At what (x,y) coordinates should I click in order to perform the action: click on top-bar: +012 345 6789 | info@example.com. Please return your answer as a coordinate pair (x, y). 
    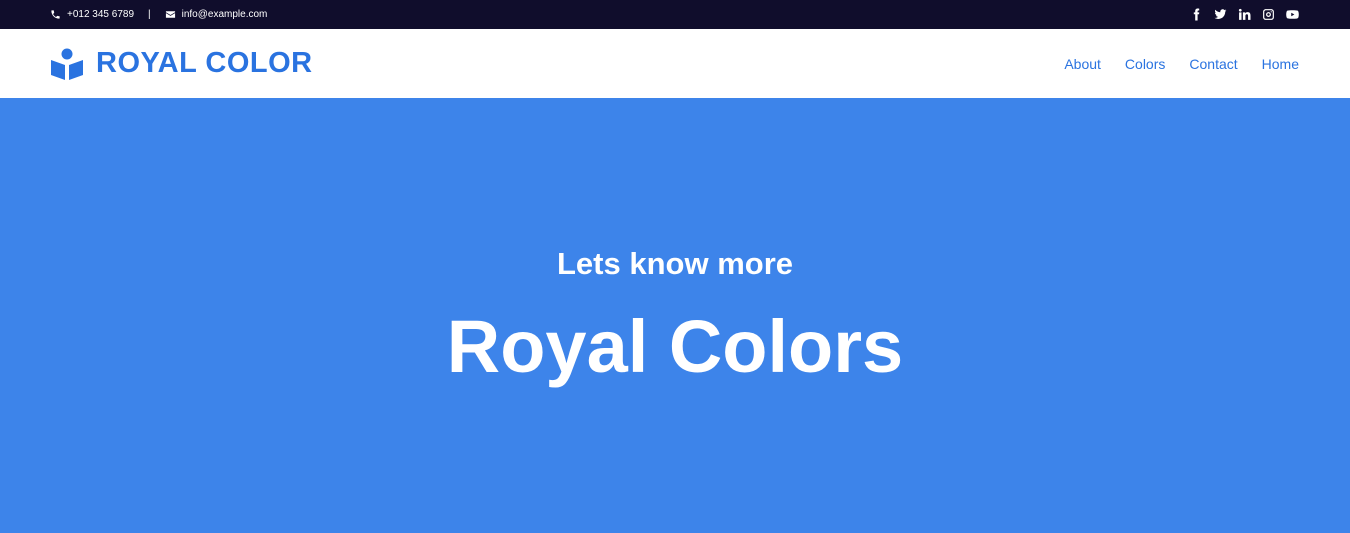
    Looking at the image, I should click on (675, 14).